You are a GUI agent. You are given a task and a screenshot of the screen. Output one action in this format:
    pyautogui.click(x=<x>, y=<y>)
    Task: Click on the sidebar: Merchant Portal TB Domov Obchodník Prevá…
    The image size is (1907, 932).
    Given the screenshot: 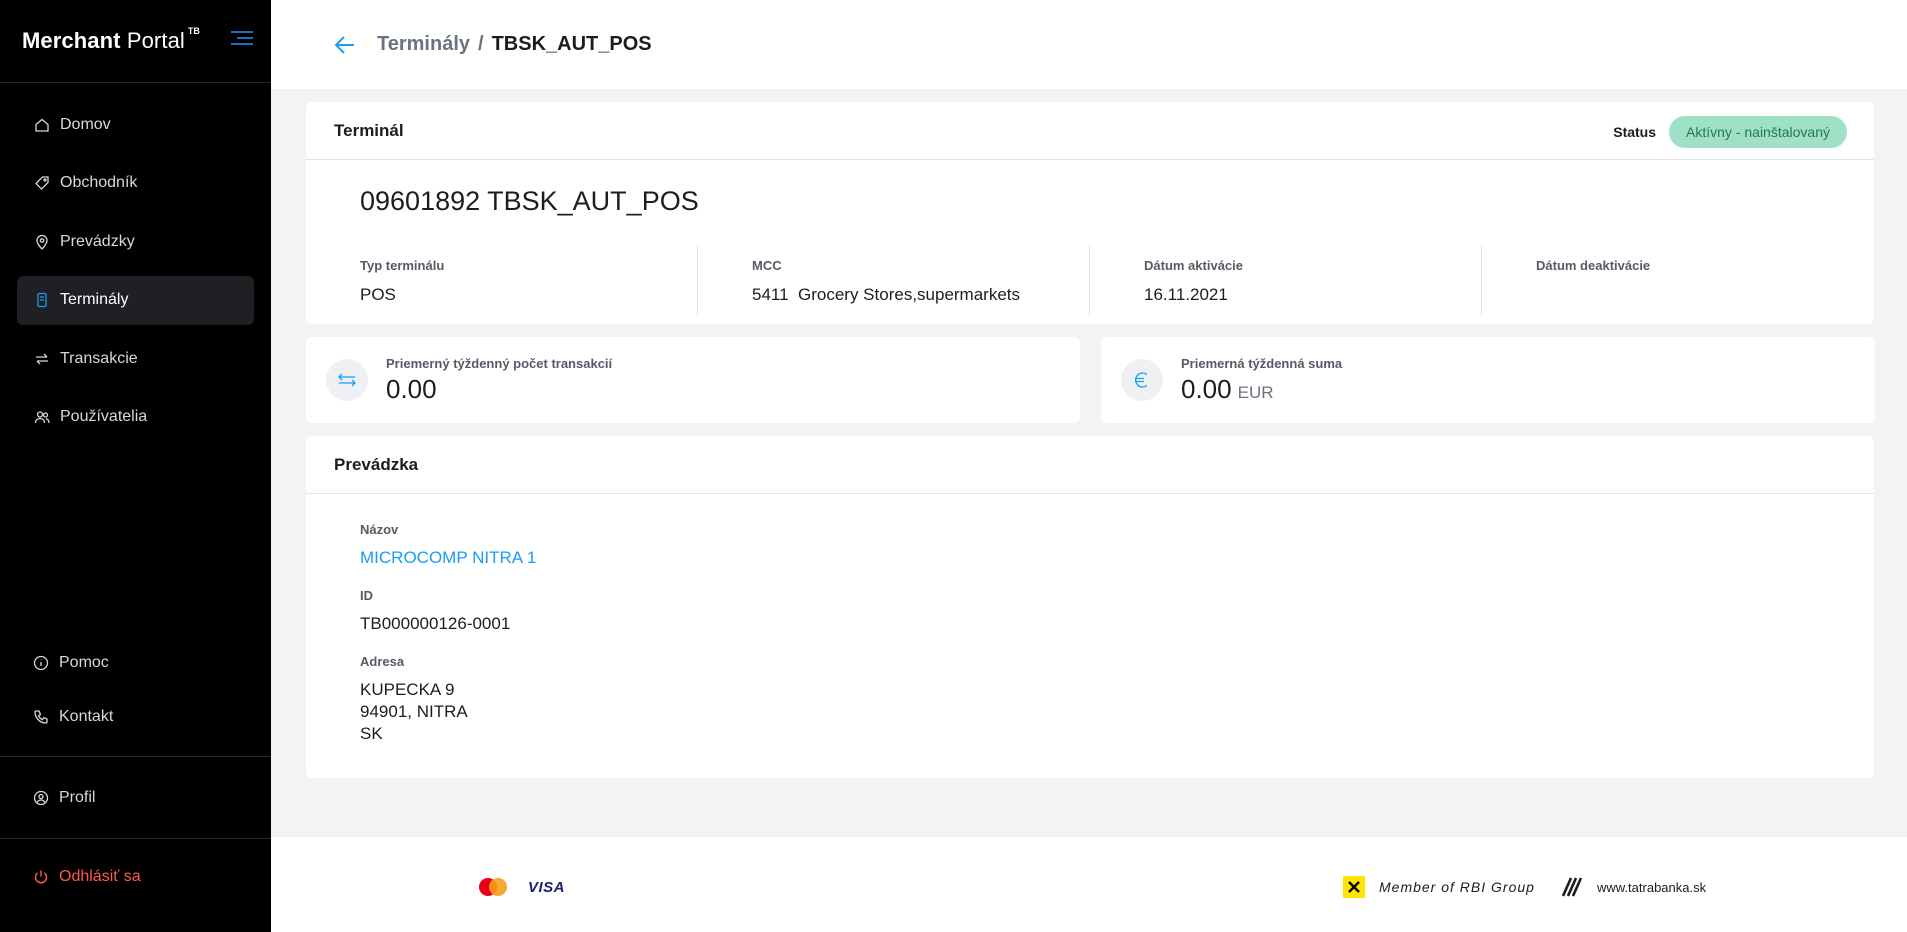 What is the action you would take?
    pyautogui.click(x=135, y=466)
    